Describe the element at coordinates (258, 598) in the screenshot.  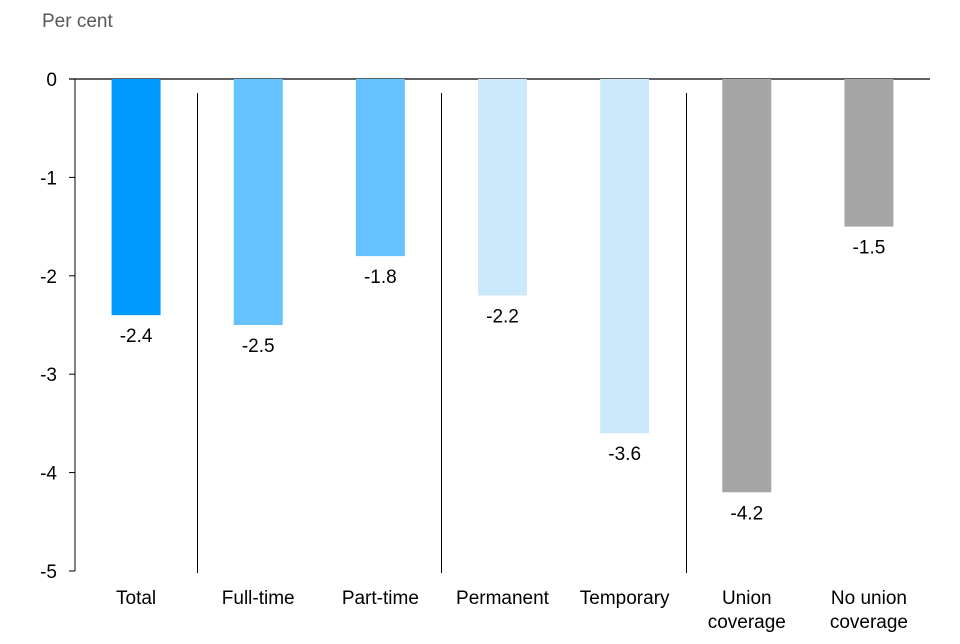
I see `category-label: Full-time` at that location.